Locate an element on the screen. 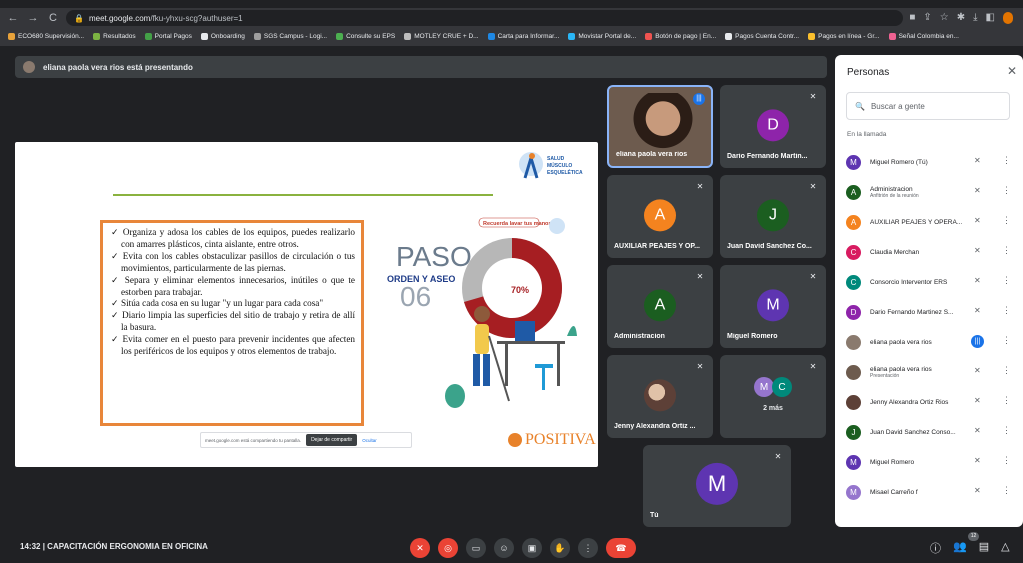  participant-row: Jenny Alexandra Ortiz Rios ✕ ⋮ is located at coordinates (929, 402).